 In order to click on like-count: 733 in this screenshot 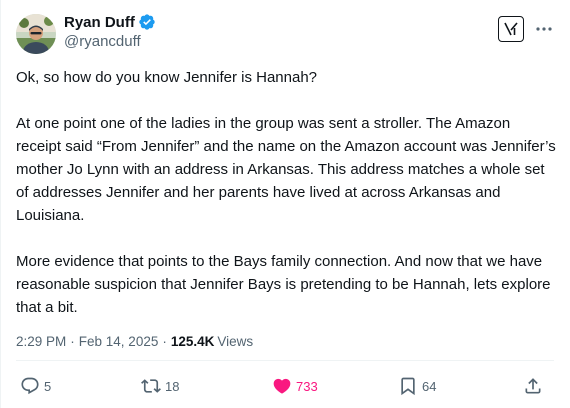, I will do `click(307, 386)`.